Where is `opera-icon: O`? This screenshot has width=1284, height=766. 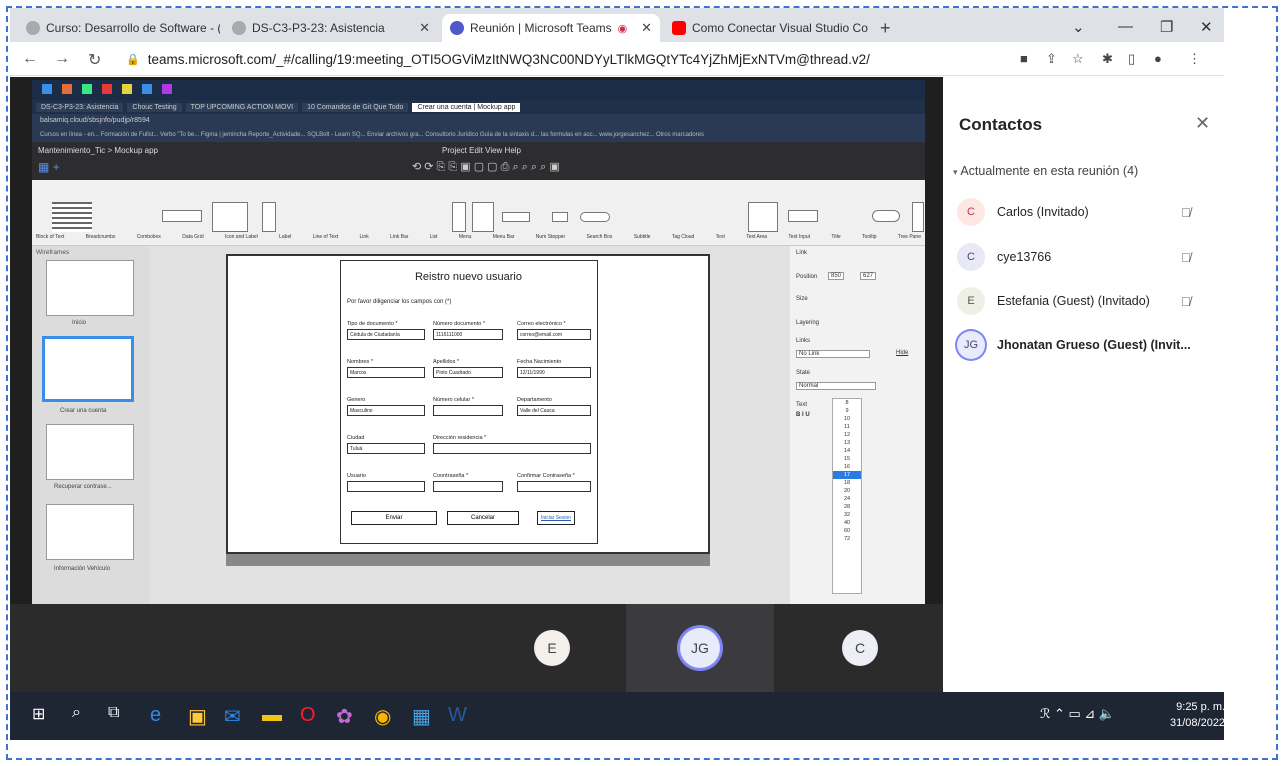
opera-icon: O is located at coordinates (308, 715).